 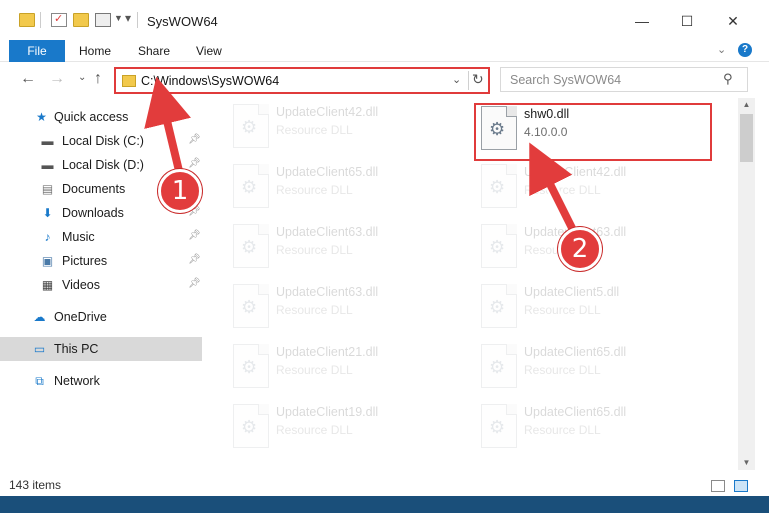 I want to click on tab-file: File, so click(x=37, y=51).